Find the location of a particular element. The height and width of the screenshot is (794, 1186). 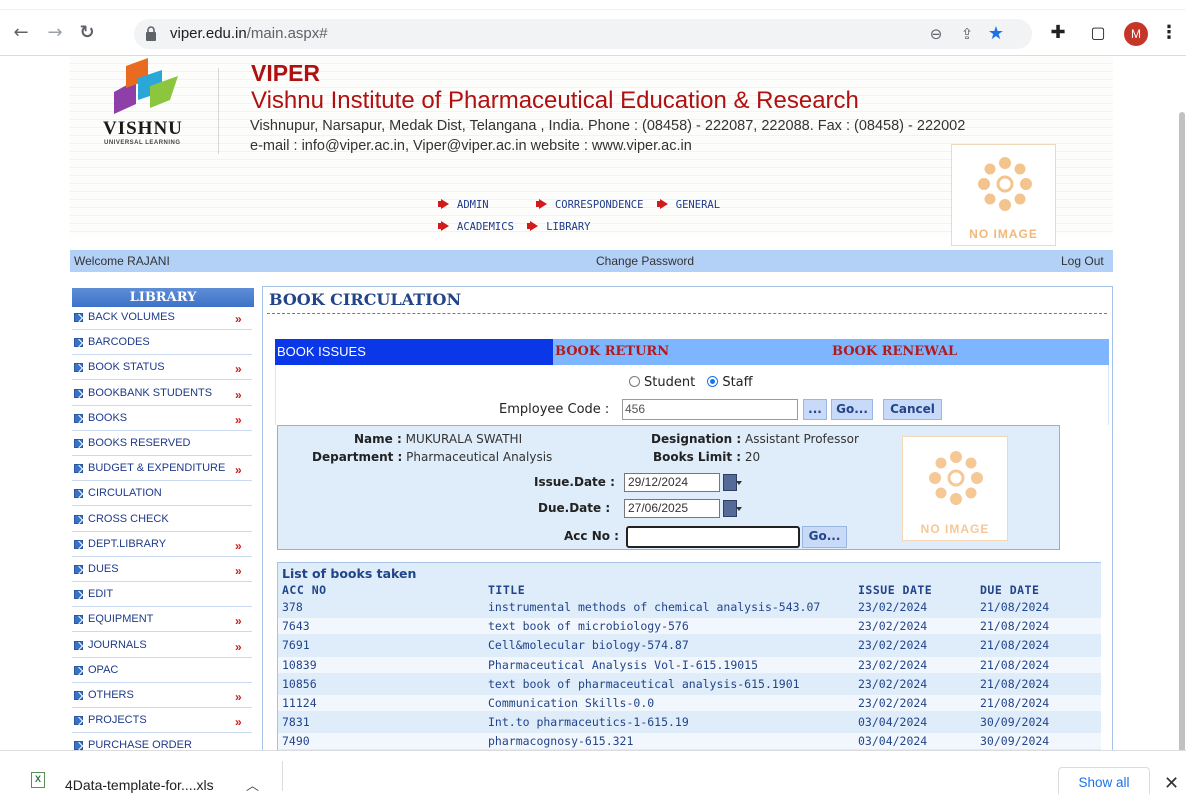

cell-title: Cell&molecular biology-574.87 is located at coordinates (588, 645).